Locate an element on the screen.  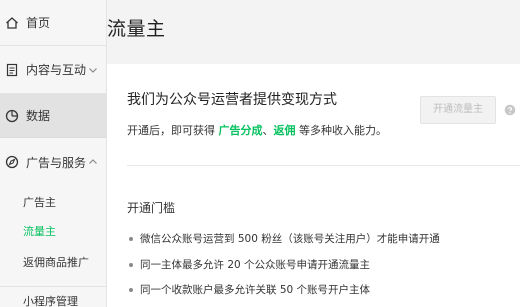
card-description: 开通后，即可获得 广告分成、返佣 等多种收入能力。 is located at coordinates (257, 130).